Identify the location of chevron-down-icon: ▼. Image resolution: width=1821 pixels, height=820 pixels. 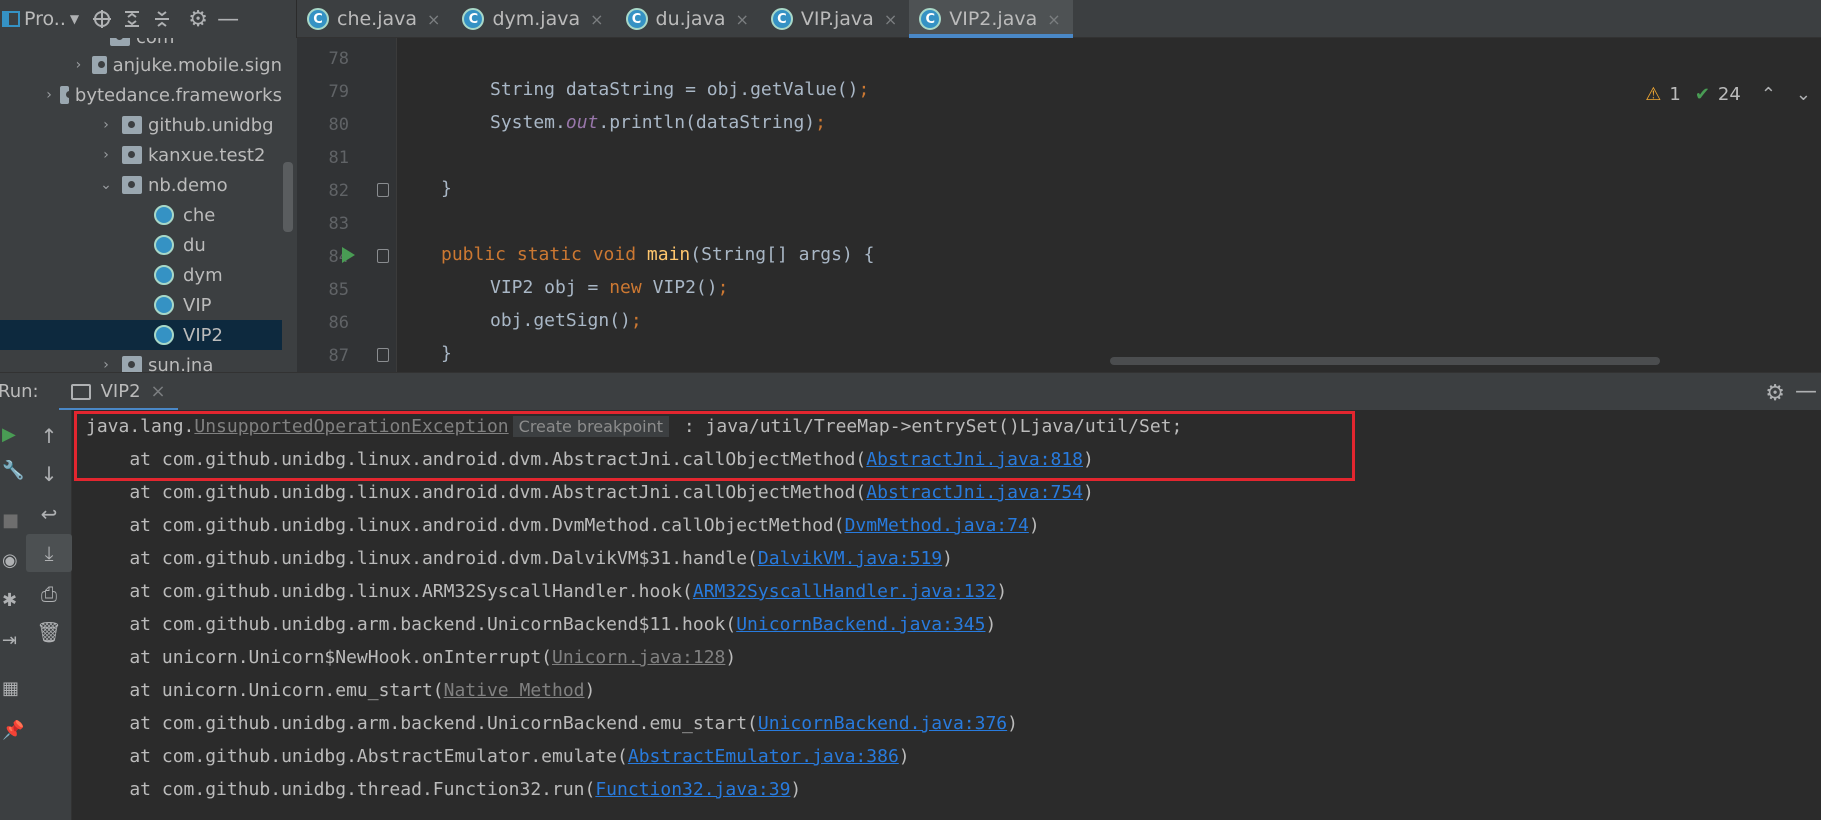
(74, 19).